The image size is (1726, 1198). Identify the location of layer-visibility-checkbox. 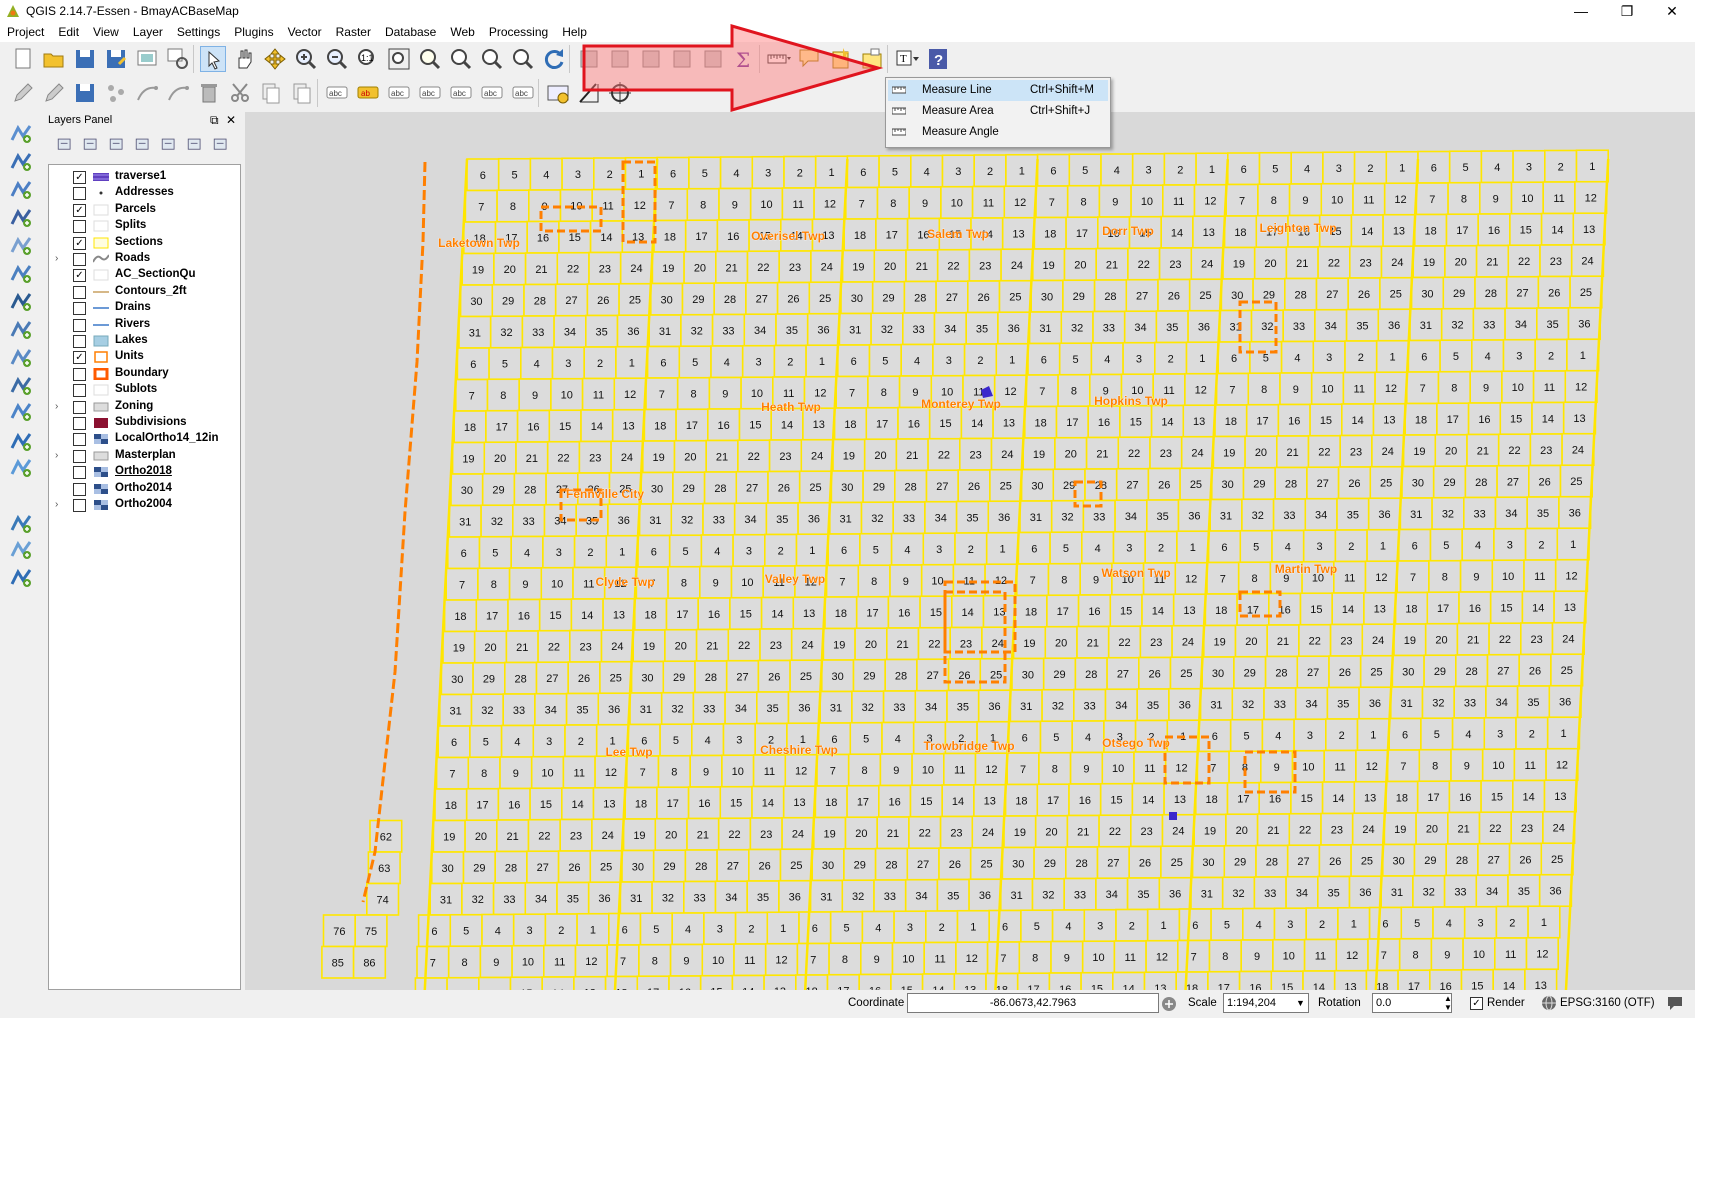
(79, 325).